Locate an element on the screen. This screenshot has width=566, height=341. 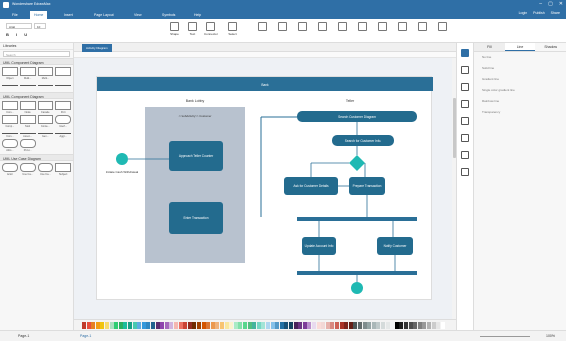
subject-shape is located at coordinates (63, 167).